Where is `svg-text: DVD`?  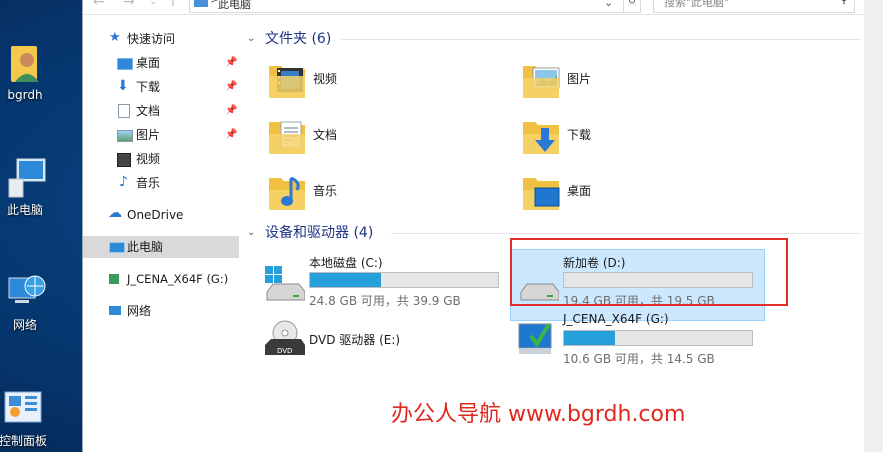
svg-text: DVD is located at coordinates (284, 351).